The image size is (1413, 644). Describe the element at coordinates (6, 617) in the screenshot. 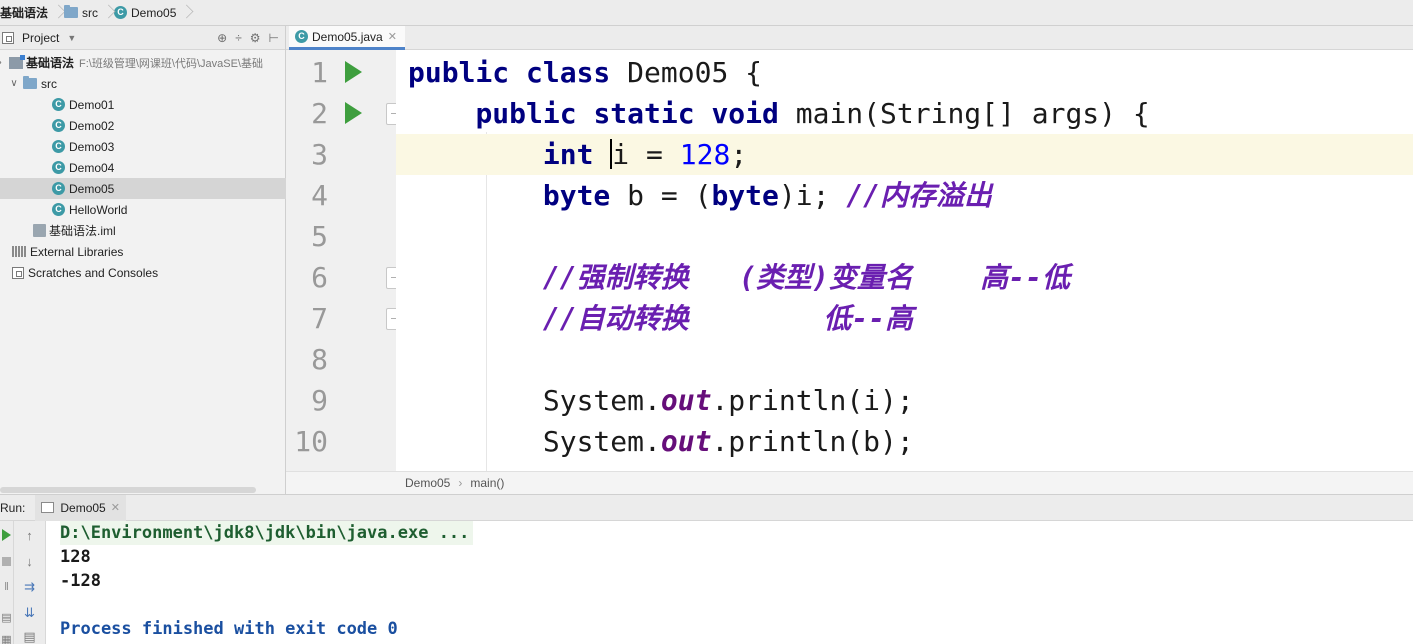

I see `dump-threads-button: ▤` at that location.